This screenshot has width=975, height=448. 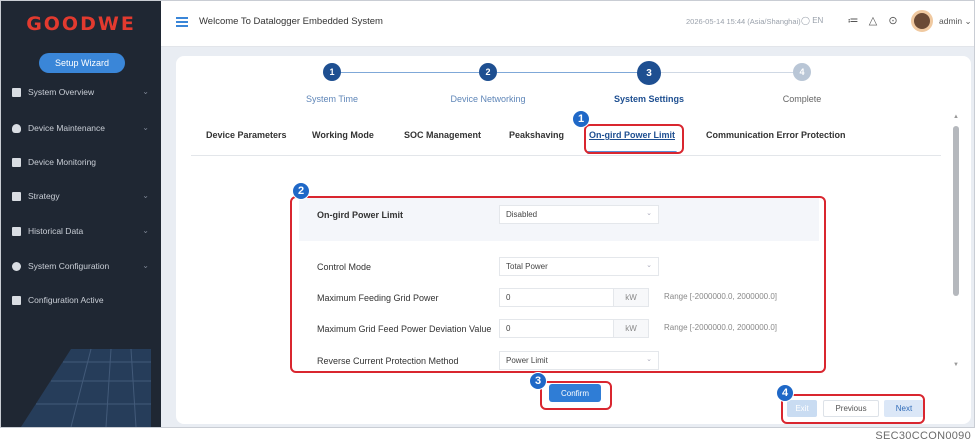 What do you see at coordinates (538, 381) in the screenshot?
I see `callout-badge-3: 3` at bounding box center [538, 381].